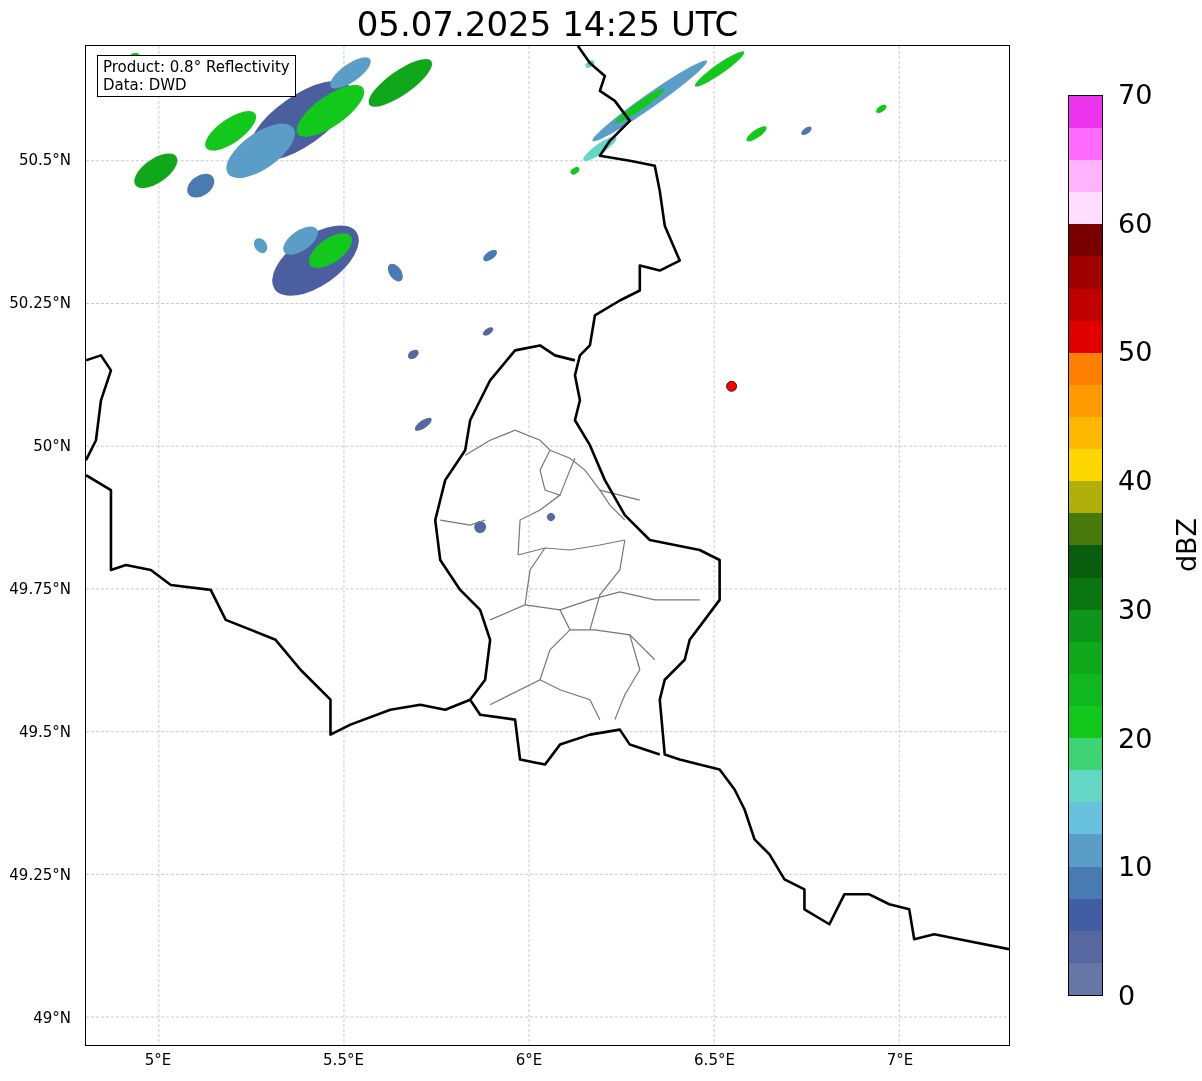 This screenshot has width=1202, height=1081. Describe the element at coordinates (1127, 996) in the screenshot. I see `colorbar-tick-label: 0` at that location.